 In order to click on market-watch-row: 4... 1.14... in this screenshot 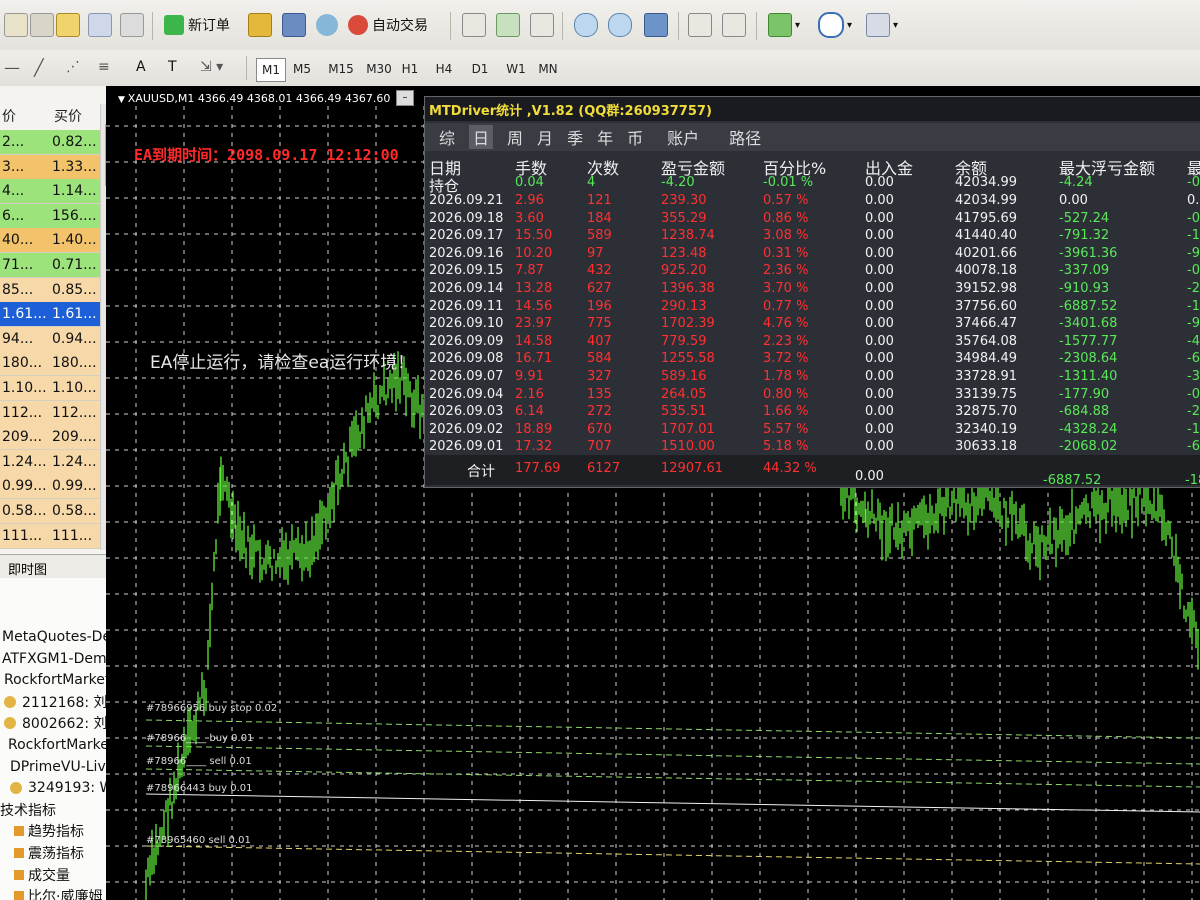, I will do `click(50, 192)`.